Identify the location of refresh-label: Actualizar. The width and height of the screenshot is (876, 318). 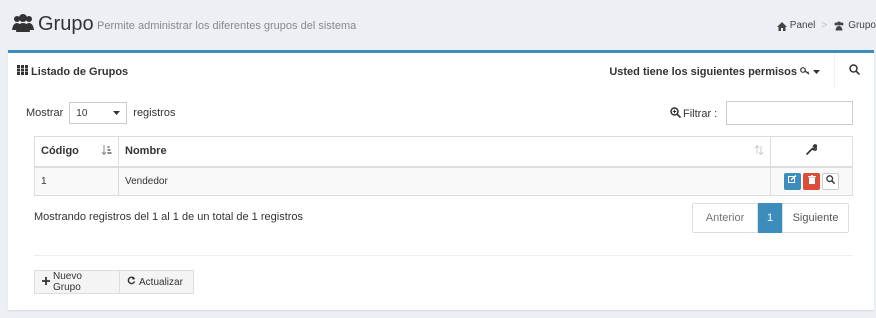
(161, 282).